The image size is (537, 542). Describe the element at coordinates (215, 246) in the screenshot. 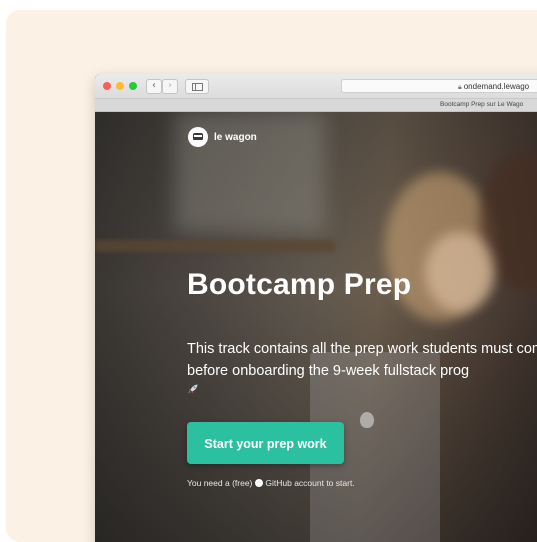

I see `background-photo-shelf` at that location.